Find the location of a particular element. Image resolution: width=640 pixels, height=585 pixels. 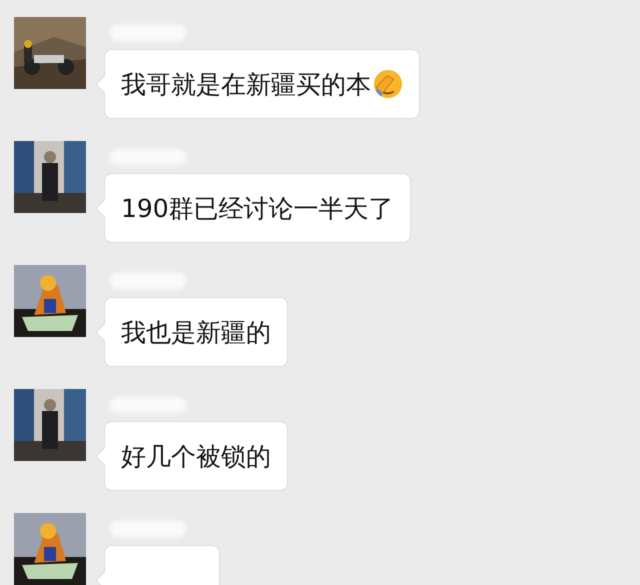

face-palm-emoji-icon is located at coordinates (388, 84).